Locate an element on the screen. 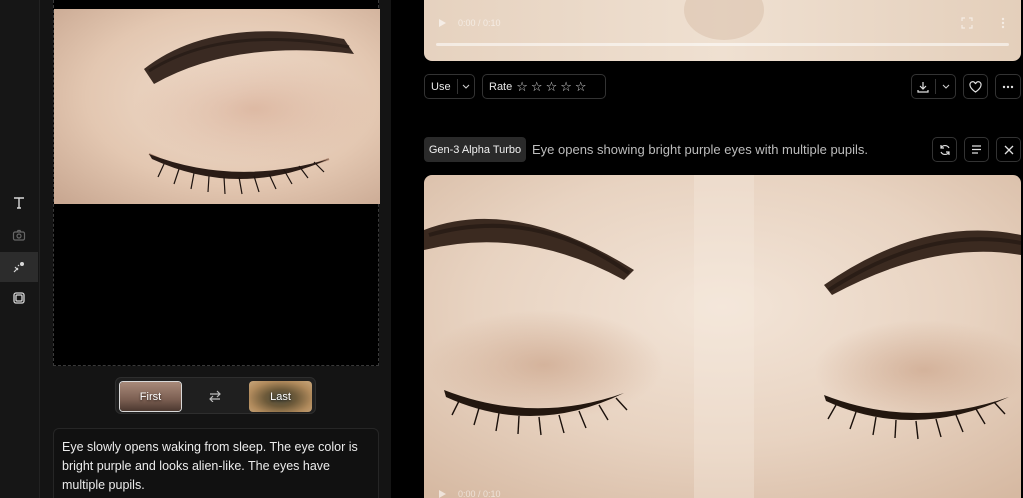 Image resolution: width=1023 pixels, height=498 pixels. rate-label: Rate is located at coordinates (501, 86).